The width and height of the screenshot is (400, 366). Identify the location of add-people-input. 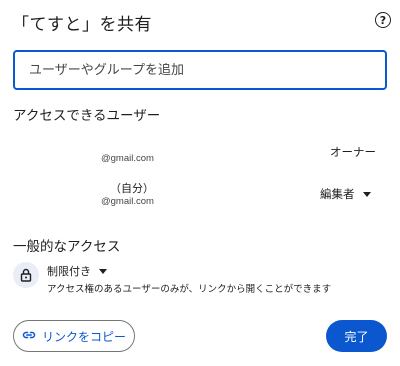
(199, 70).